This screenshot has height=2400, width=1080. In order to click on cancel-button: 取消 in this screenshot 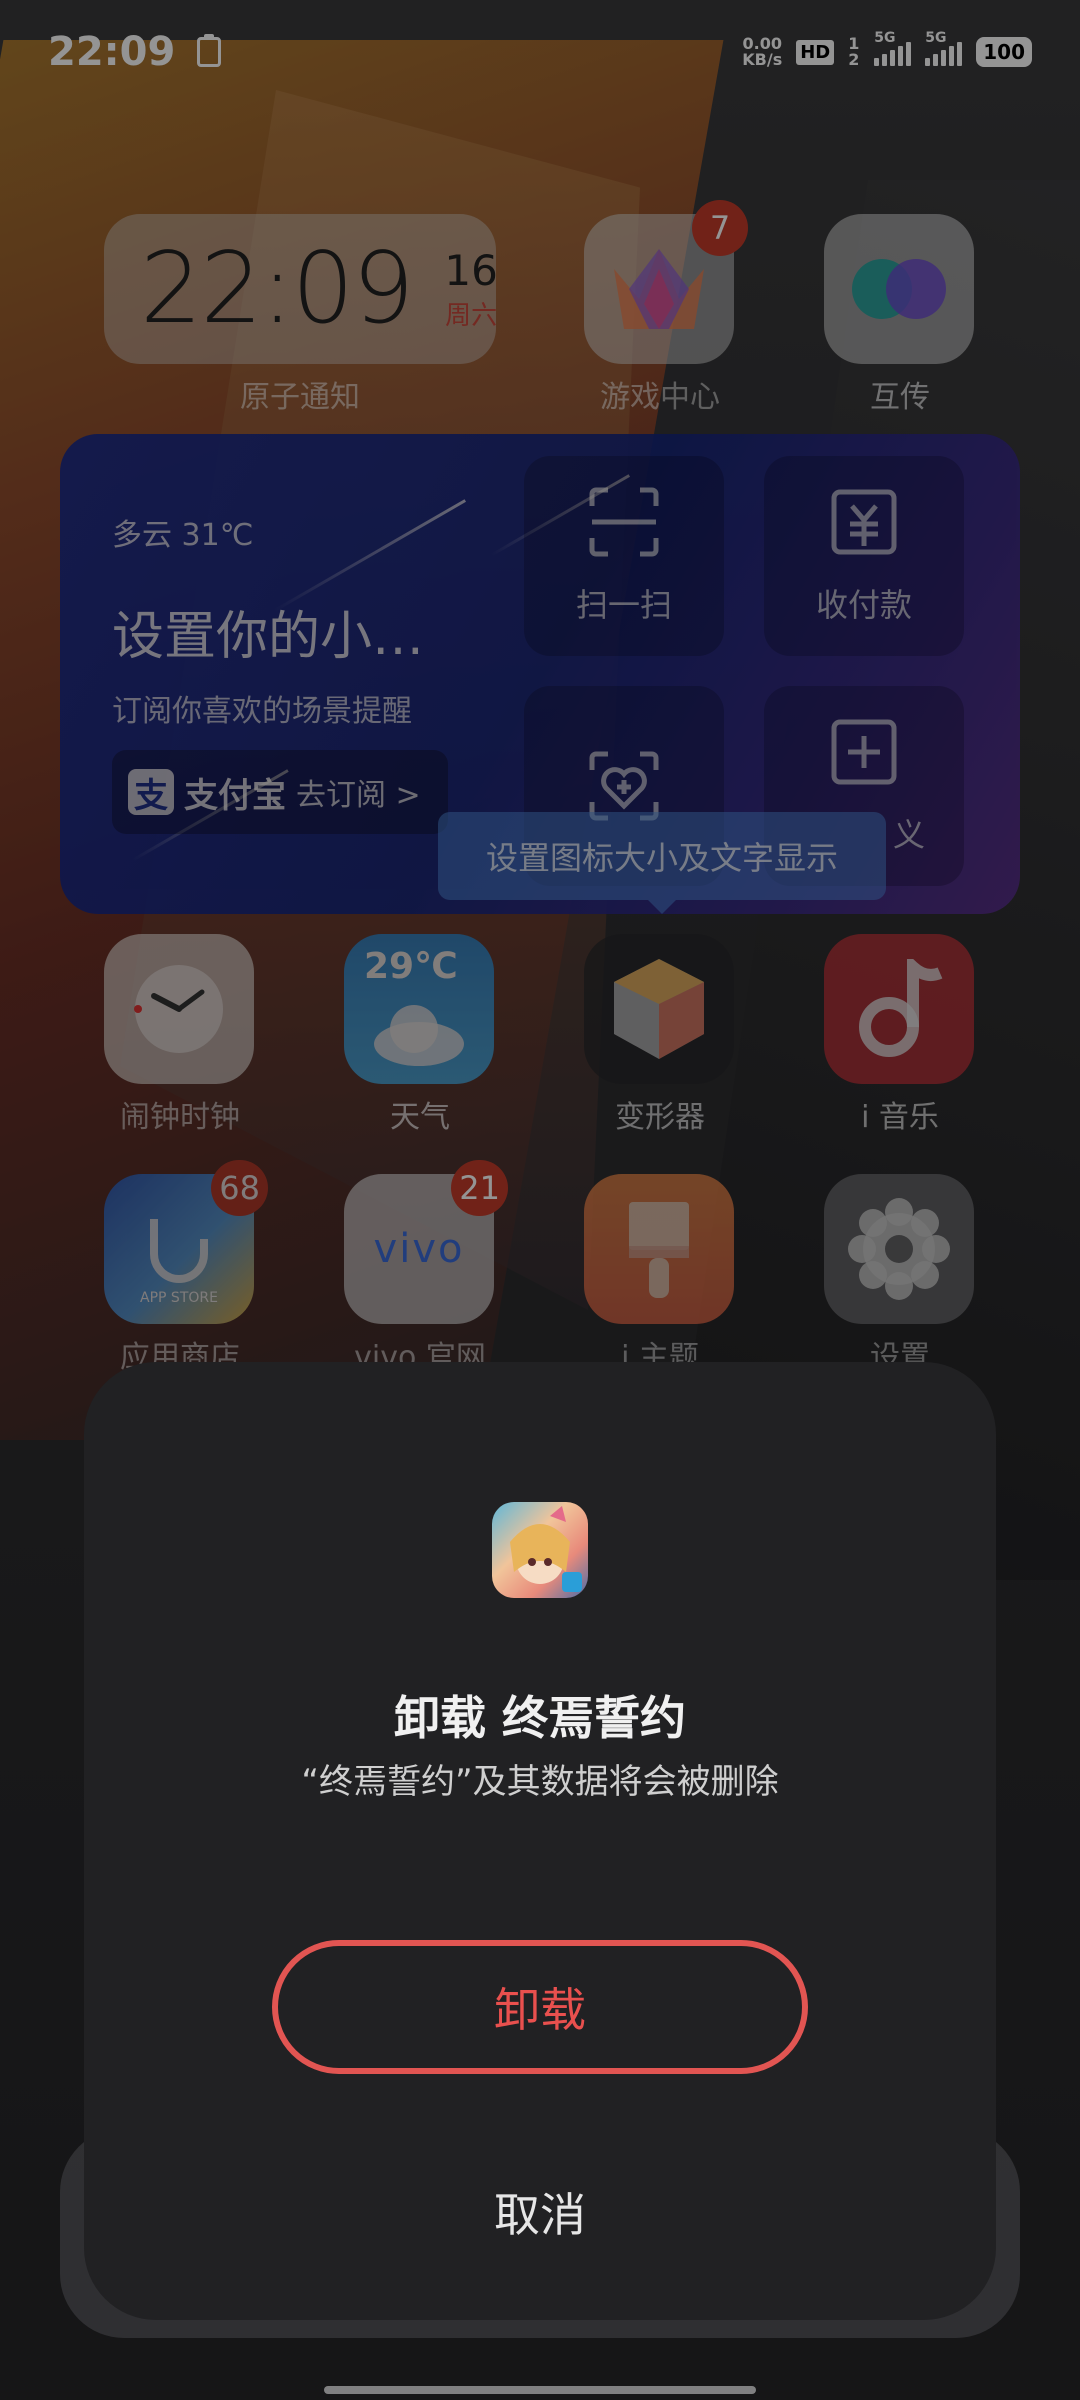, I will do `click(540, 2212)`.